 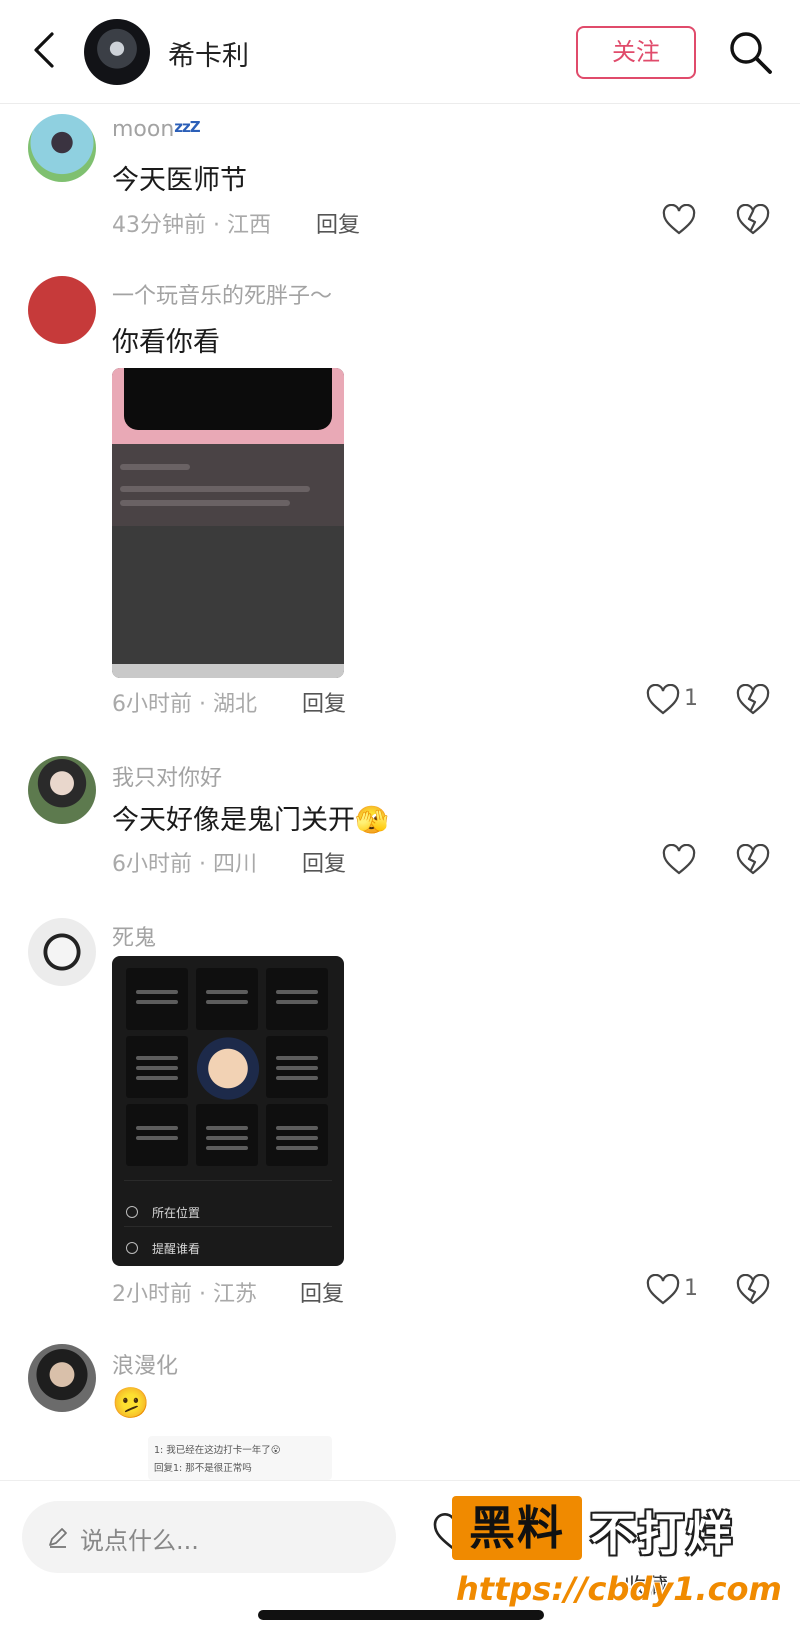 I want to click on top-bar: 希卡利 关注, so click(x=400, y=52).